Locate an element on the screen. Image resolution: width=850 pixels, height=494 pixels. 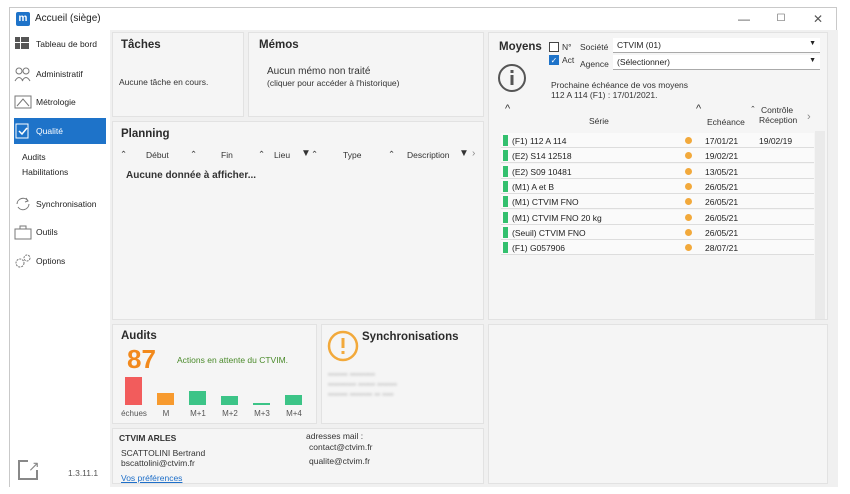
audits-caption: Actions en attente du CTVIM. is located at coordinates (233, 360).